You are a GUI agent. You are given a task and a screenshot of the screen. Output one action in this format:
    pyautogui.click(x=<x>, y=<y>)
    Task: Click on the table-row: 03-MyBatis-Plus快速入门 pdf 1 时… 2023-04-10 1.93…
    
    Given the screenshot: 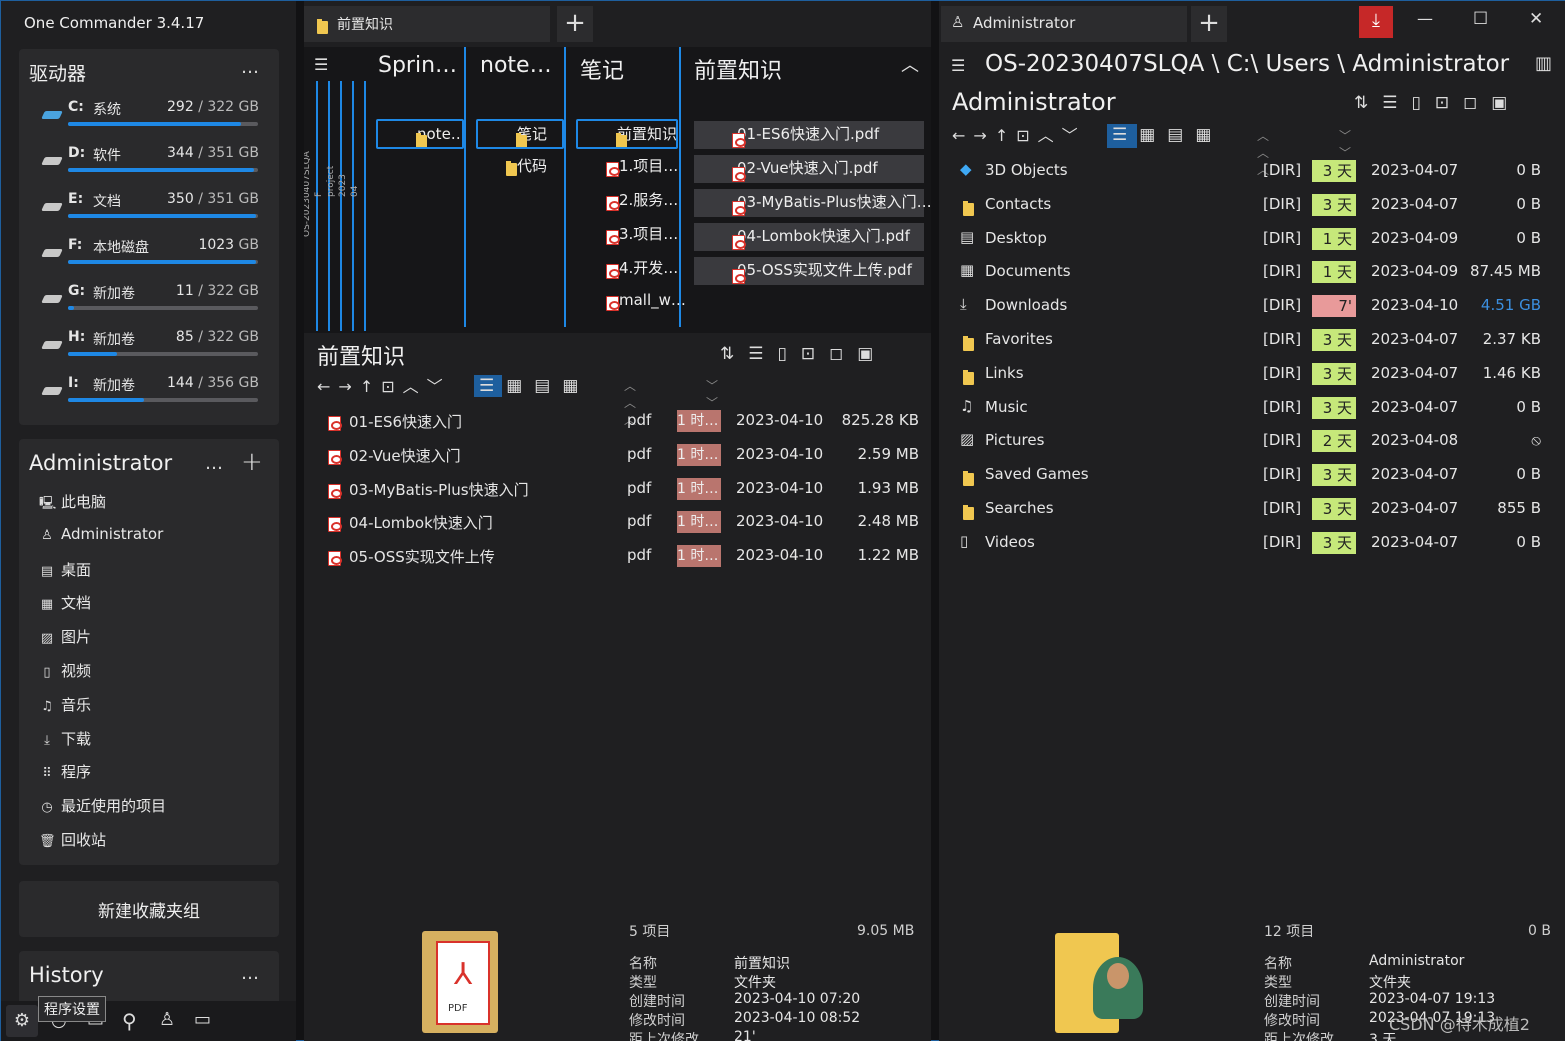 What is the action you would take?
    pyautogui.click(x=622, y=489)
    